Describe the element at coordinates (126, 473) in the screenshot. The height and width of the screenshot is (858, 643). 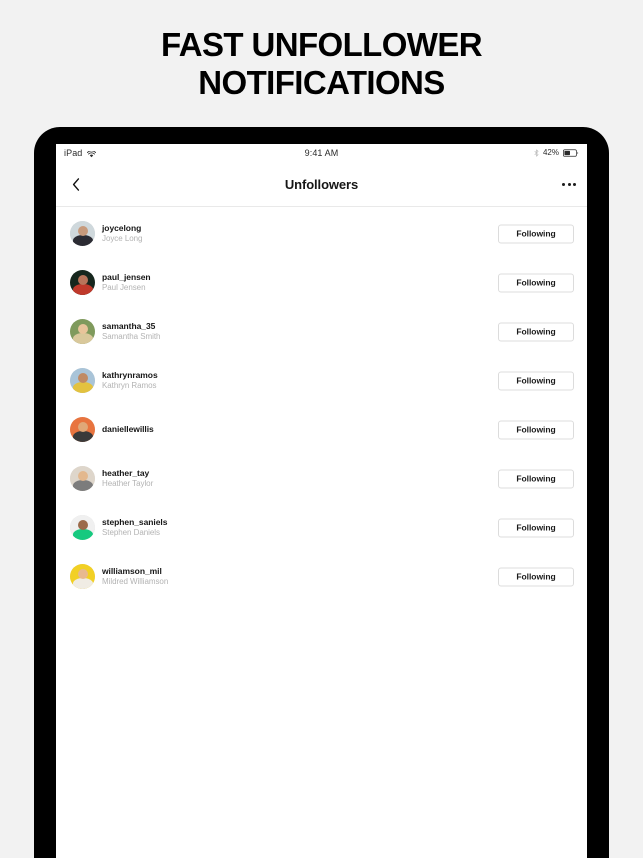
I see `username-label: heather_tay` at that location.